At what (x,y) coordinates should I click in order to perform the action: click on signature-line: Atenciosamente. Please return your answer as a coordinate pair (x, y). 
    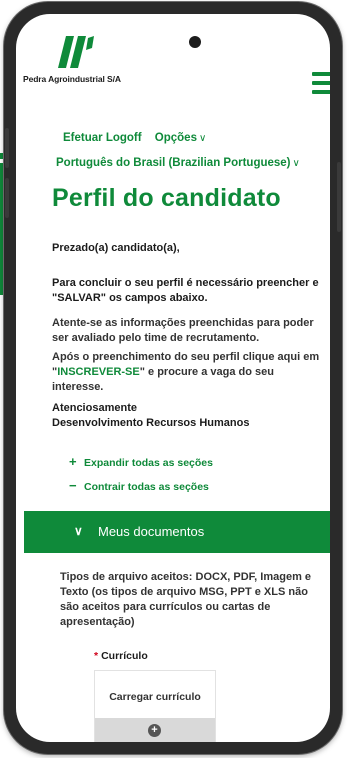
    Looking at the image, I should click on (94, 408).